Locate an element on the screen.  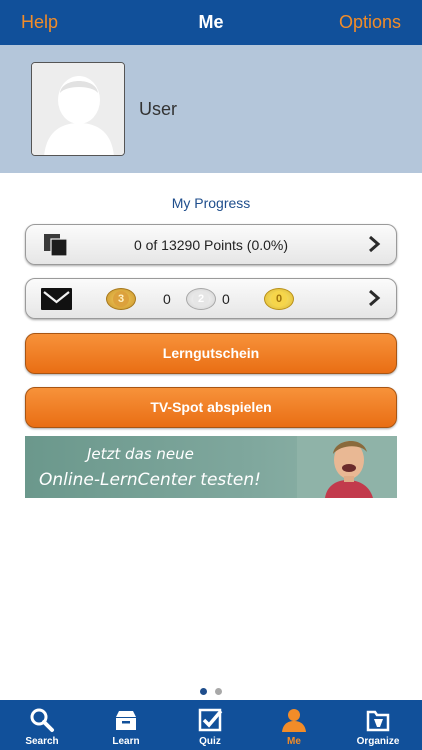
avatar-placeholder-icon is located at coordinates (78, 109).